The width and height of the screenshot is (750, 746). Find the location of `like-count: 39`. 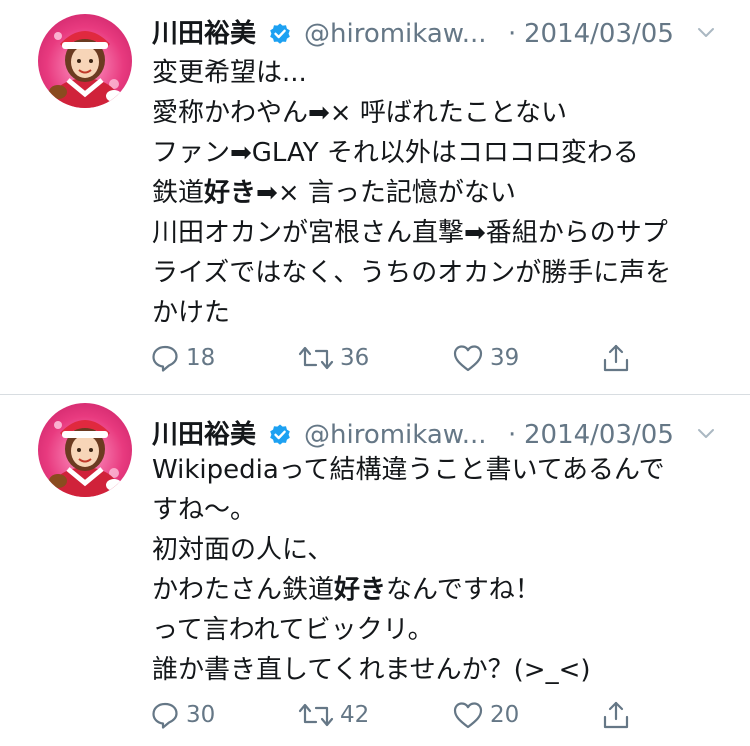

like-count: 39 is located at coordinates (505, 358).